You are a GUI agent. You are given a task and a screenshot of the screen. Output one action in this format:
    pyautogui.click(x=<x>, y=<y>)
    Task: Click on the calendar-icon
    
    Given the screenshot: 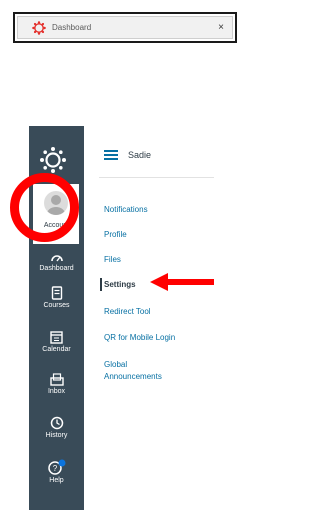 What is the action you would take?
    pyautogui.click(x=56, y=337)
    